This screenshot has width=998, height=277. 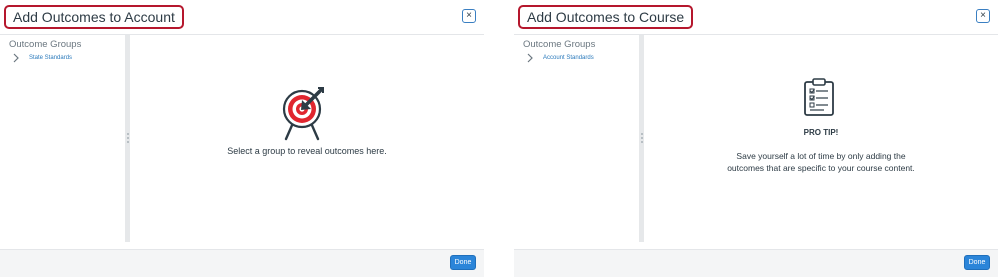 What do you see at coordinates (606, 17) in the screenshot?
I see `dialog-title: Add Outcomes to Course` at bounding box center [606, 17].